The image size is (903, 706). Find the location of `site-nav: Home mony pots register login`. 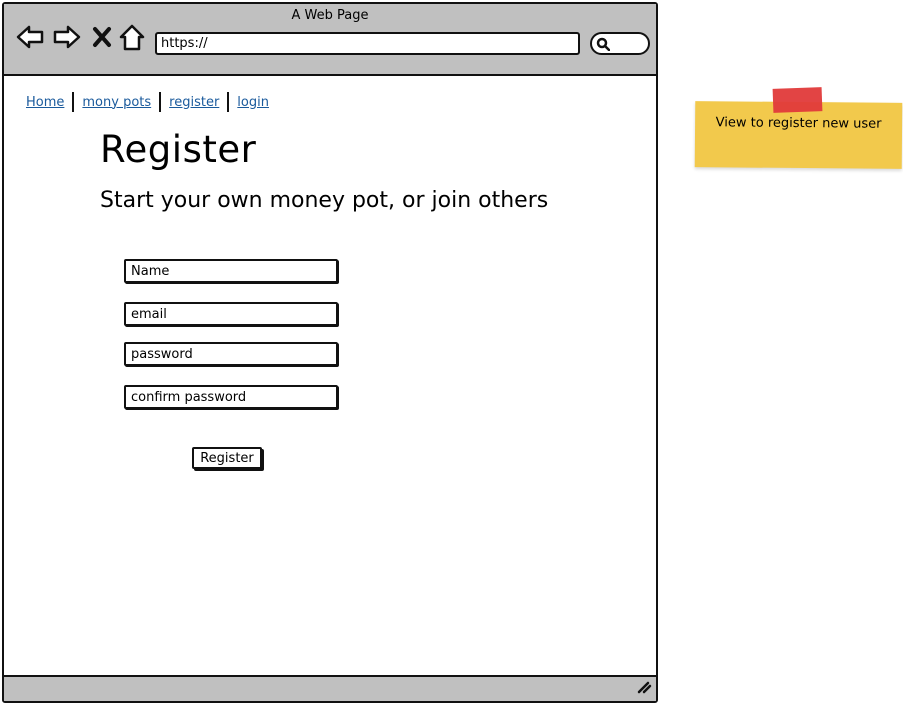

site-nav: Home mony pots register login is located at coordinates (147, 102).